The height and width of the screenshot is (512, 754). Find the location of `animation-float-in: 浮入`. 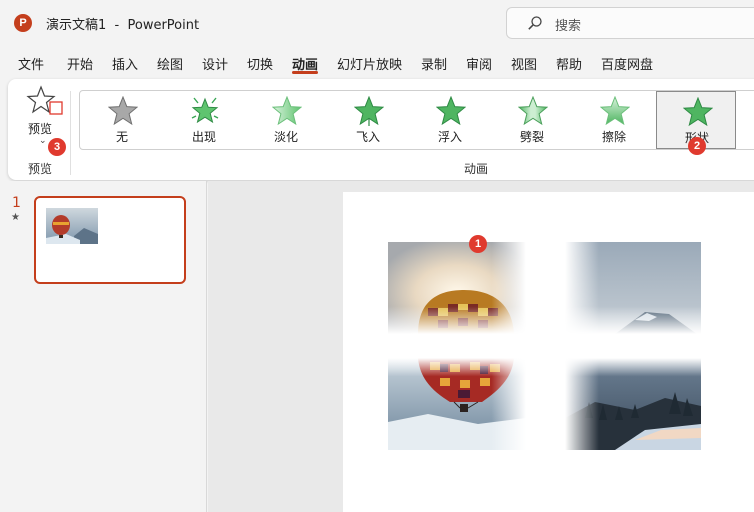

animation-float-in: 浮入 is located at coordinates (450, 120).